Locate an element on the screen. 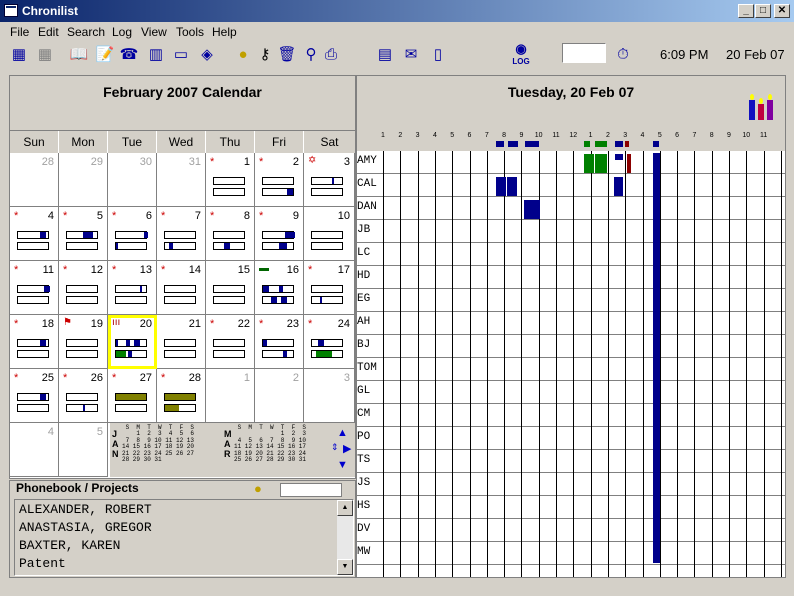 This screenshot has width=794, height=596. month-grid-icon: ▦ is located at coordinates (19, 54).